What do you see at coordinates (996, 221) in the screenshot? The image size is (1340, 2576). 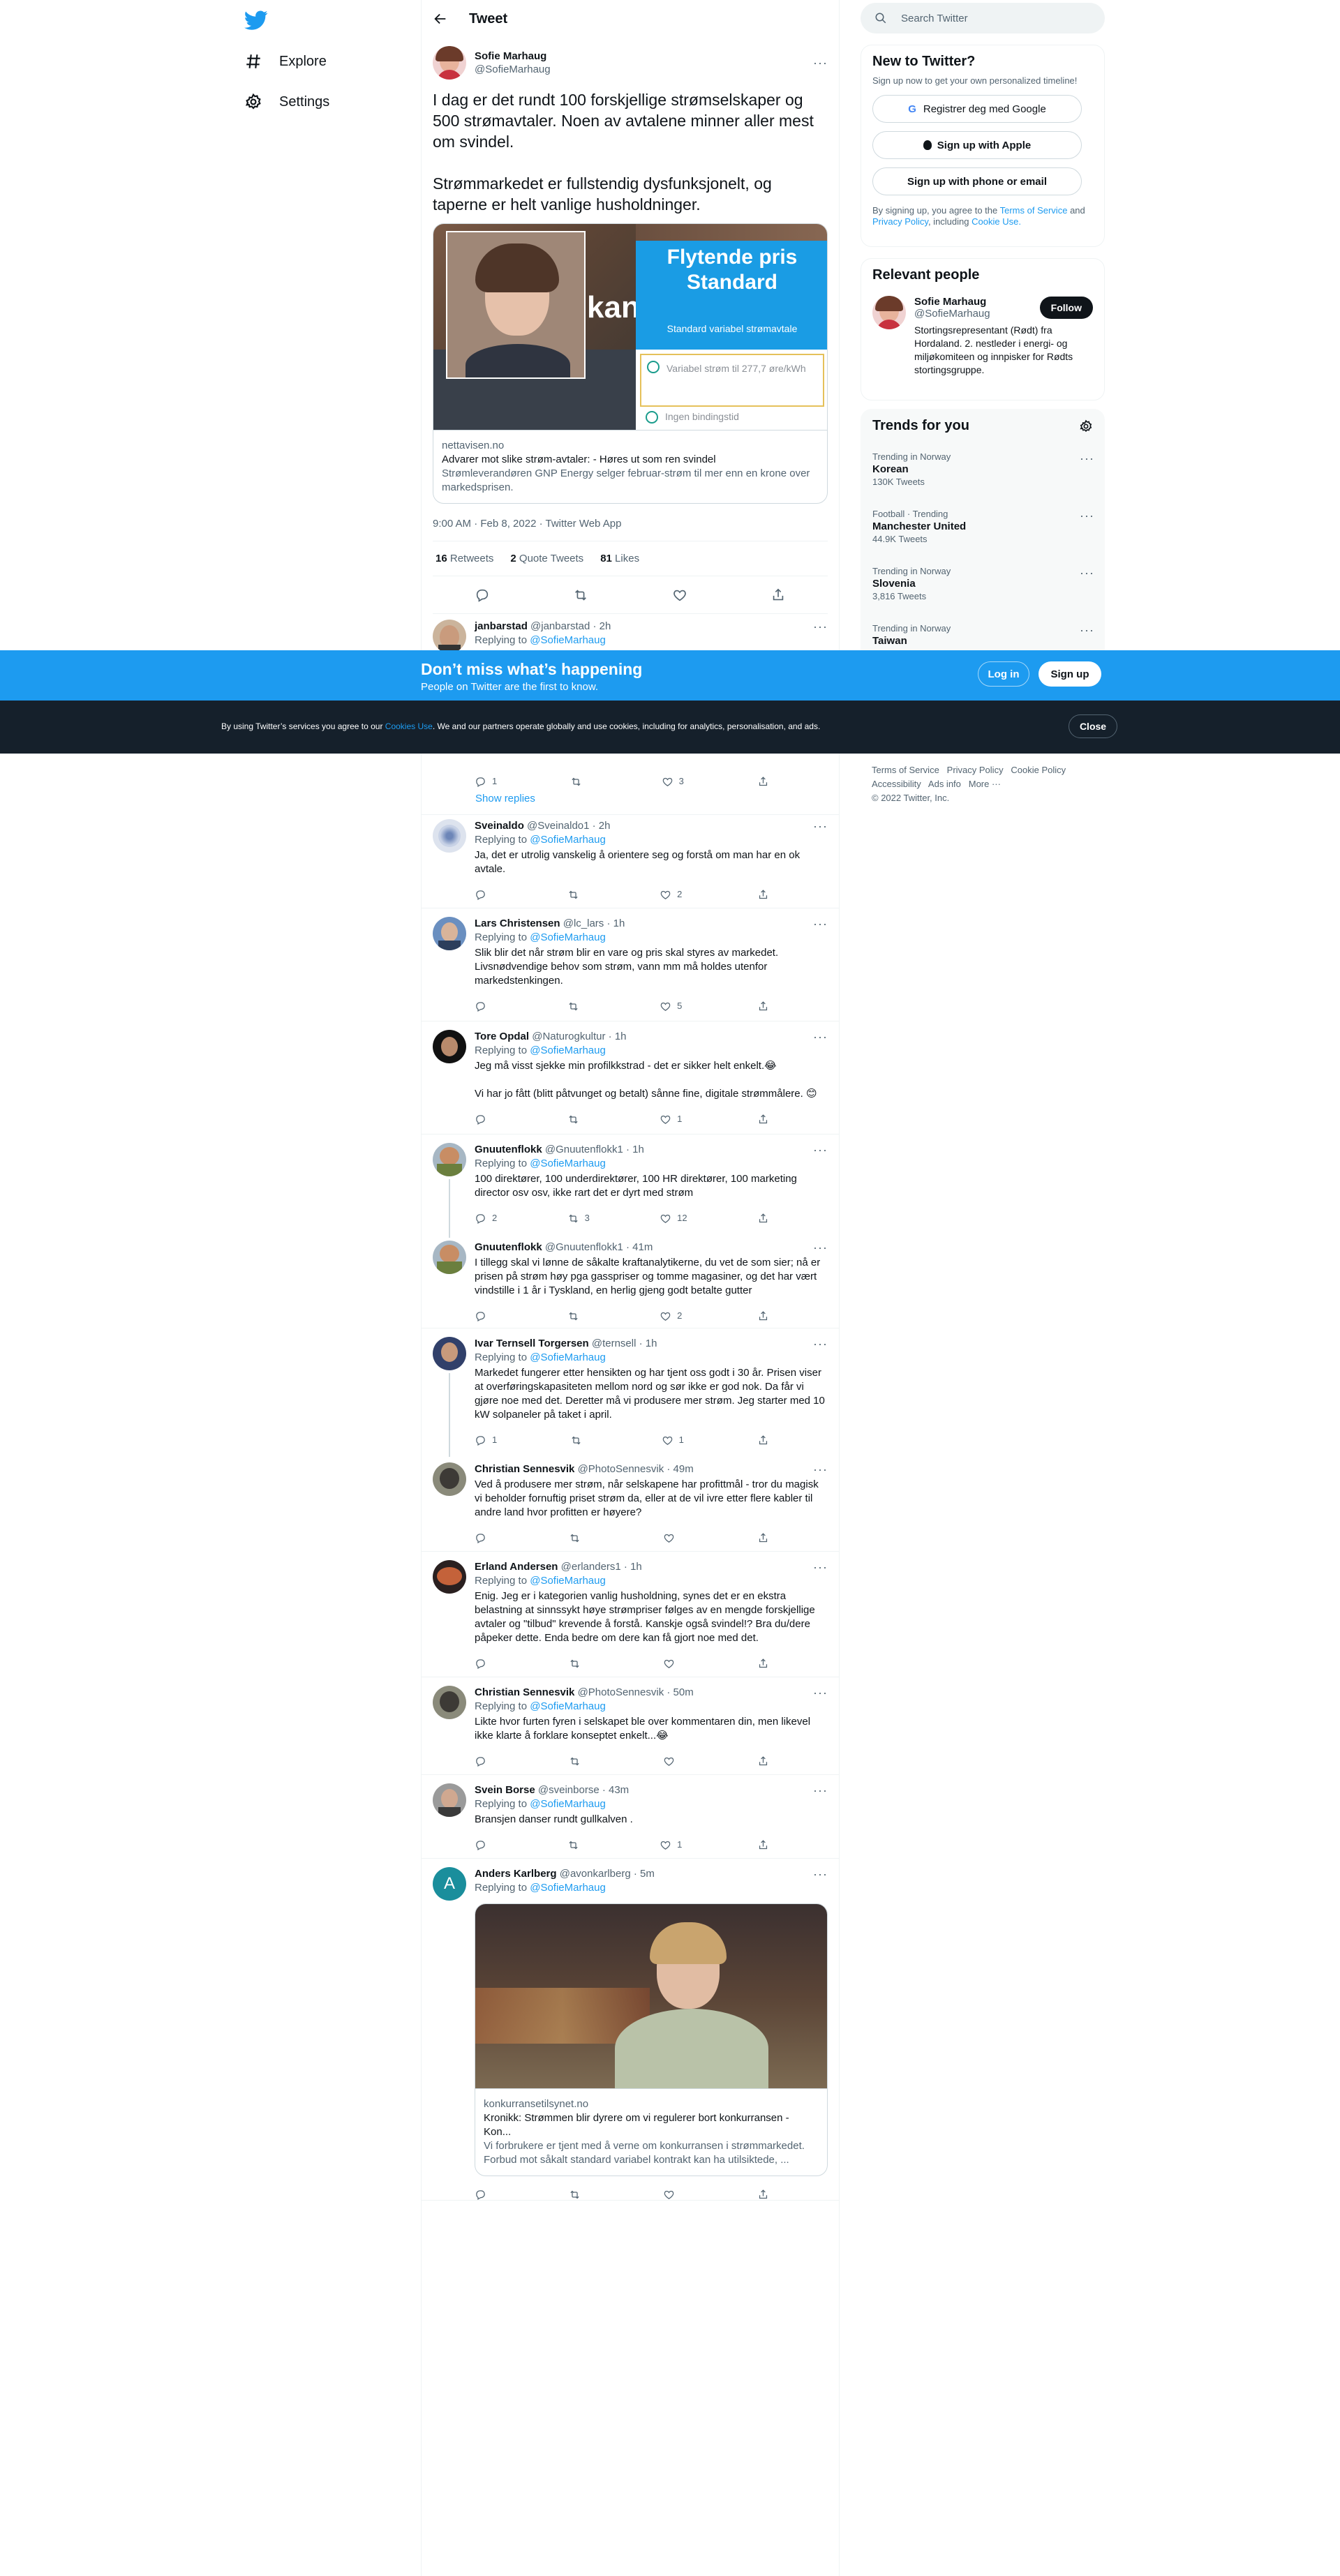 I see `cookie-use-link: Cookie Use.` at bounding box center [996, 221].